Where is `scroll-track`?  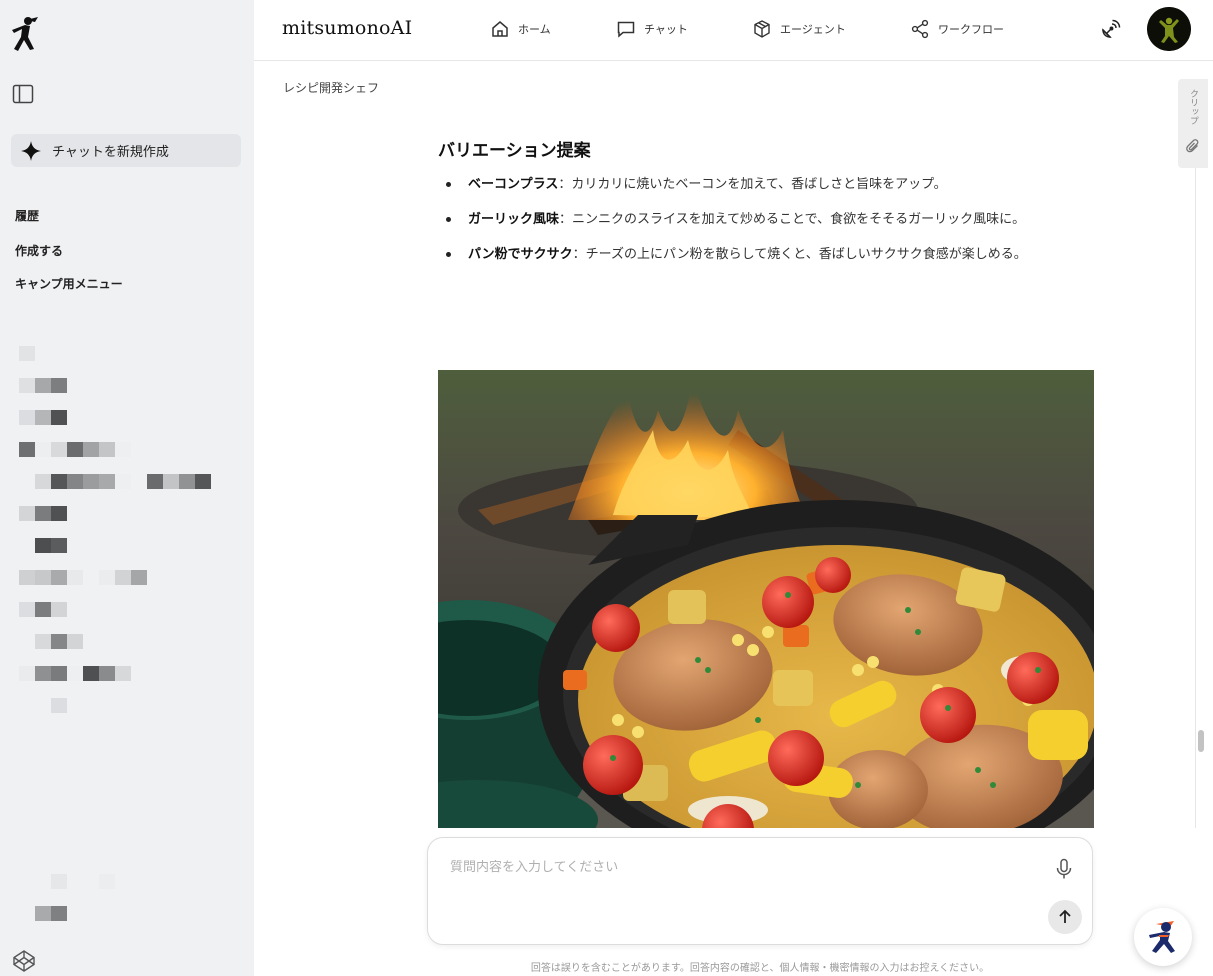 scroll-track is located at coordinates (1195, 498).